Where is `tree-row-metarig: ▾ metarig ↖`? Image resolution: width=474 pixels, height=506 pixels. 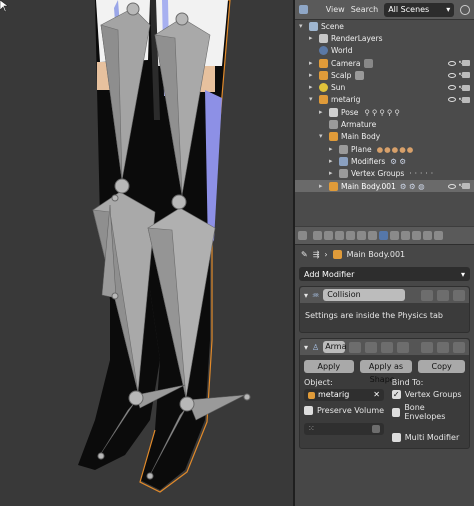
tree-row-metarig: ▾ metarig ↖ is located at coordinates (384, 100).